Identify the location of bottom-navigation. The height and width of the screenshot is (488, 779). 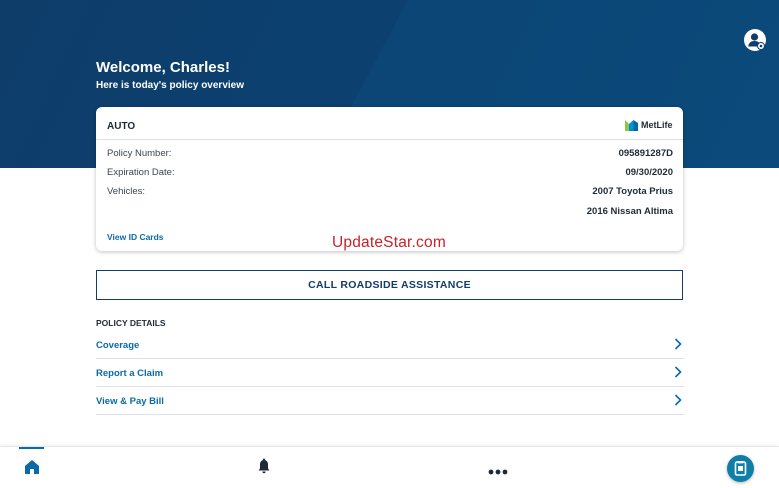
(389, 467).